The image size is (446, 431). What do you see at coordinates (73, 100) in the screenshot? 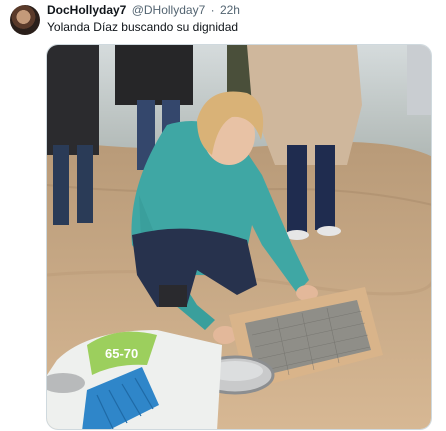
I see `person-left-coat` at bounding box center [73, 100].